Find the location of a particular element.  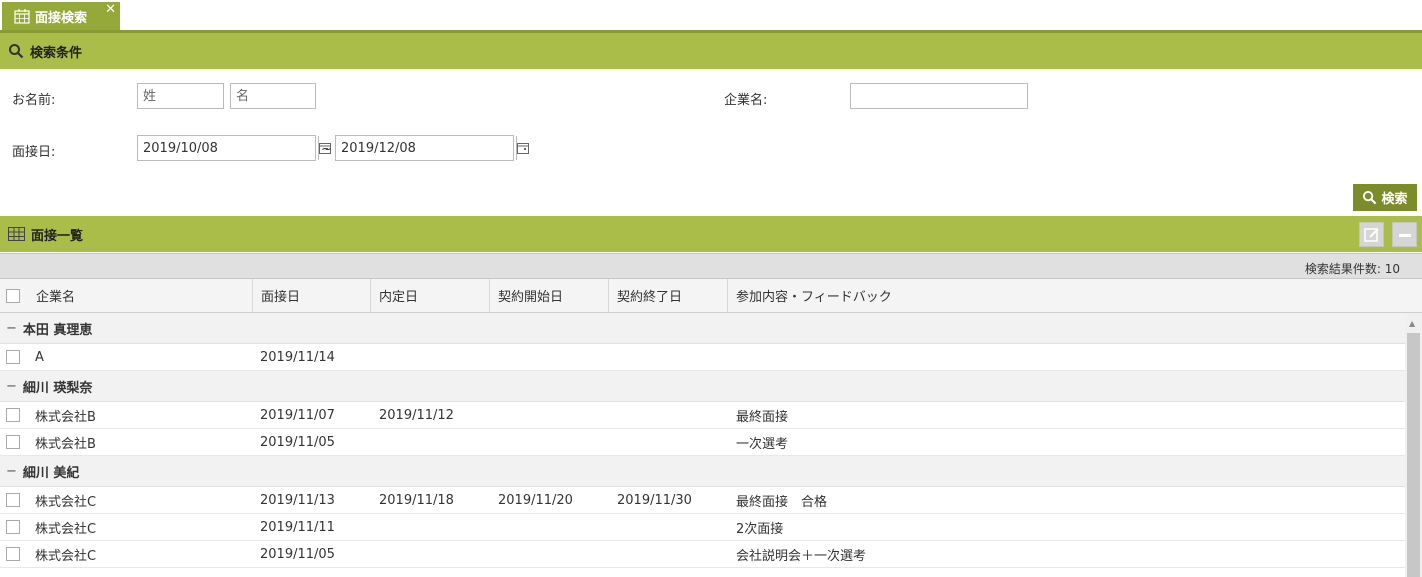

group-row: − 細川 瑛梨奈 is located at coordinates (702, 386).